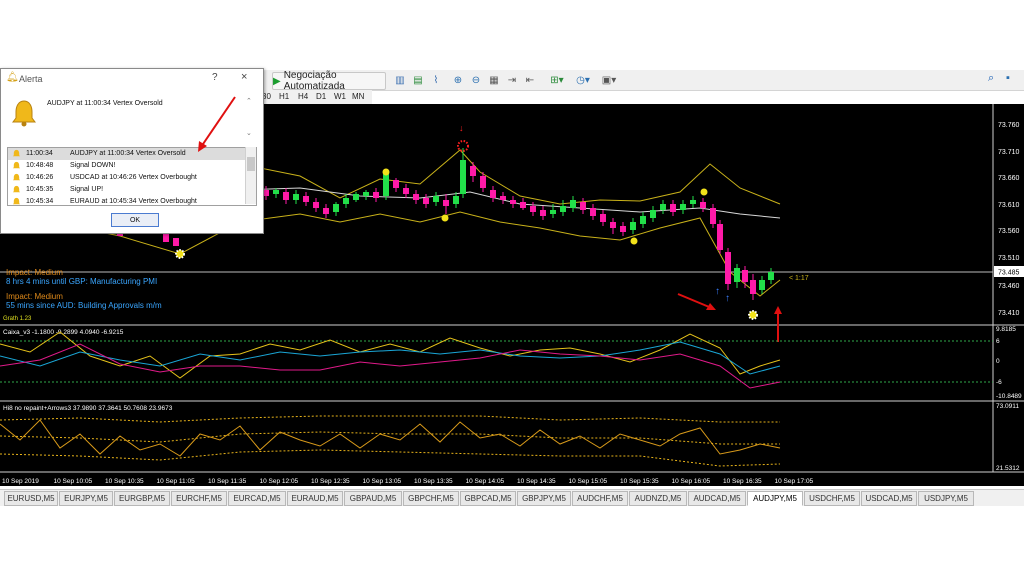  I want to click on tab-gbpjpy-m5: GBPJPY,M5, so click(544, 498).